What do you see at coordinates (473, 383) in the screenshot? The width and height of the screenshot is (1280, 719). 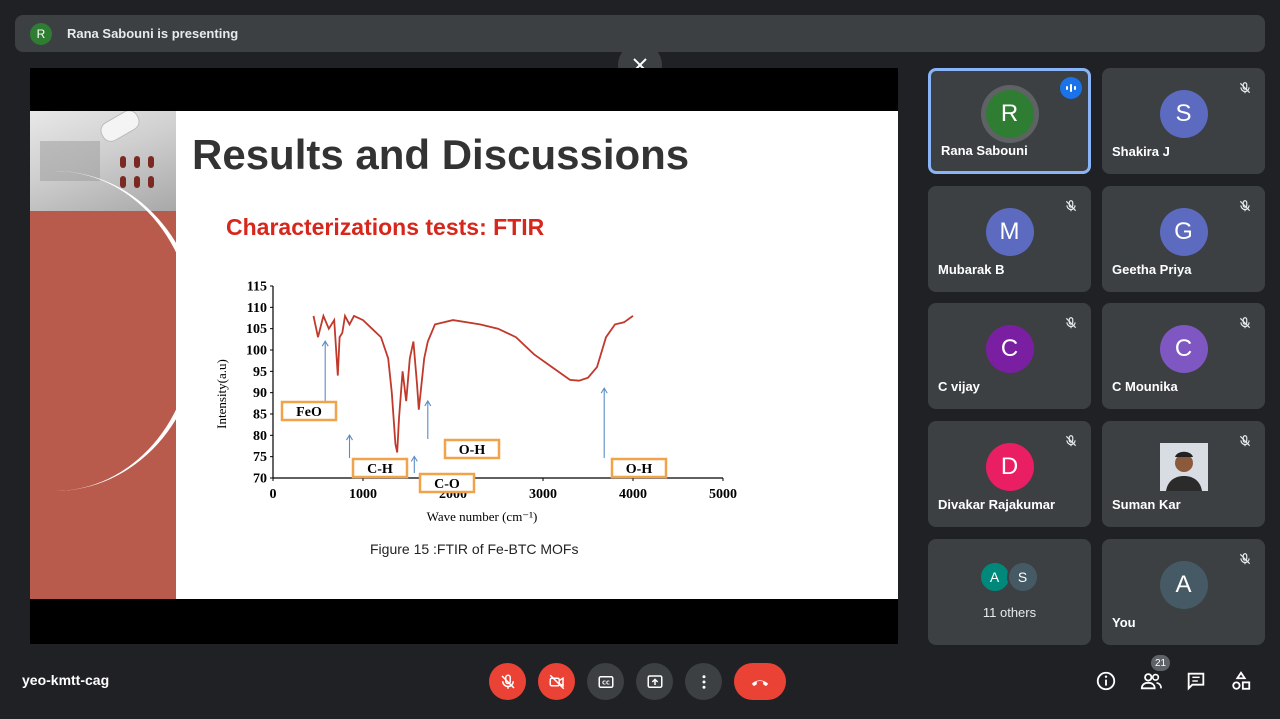 I see `ftir-series-line` at bounding box center [473, 383].